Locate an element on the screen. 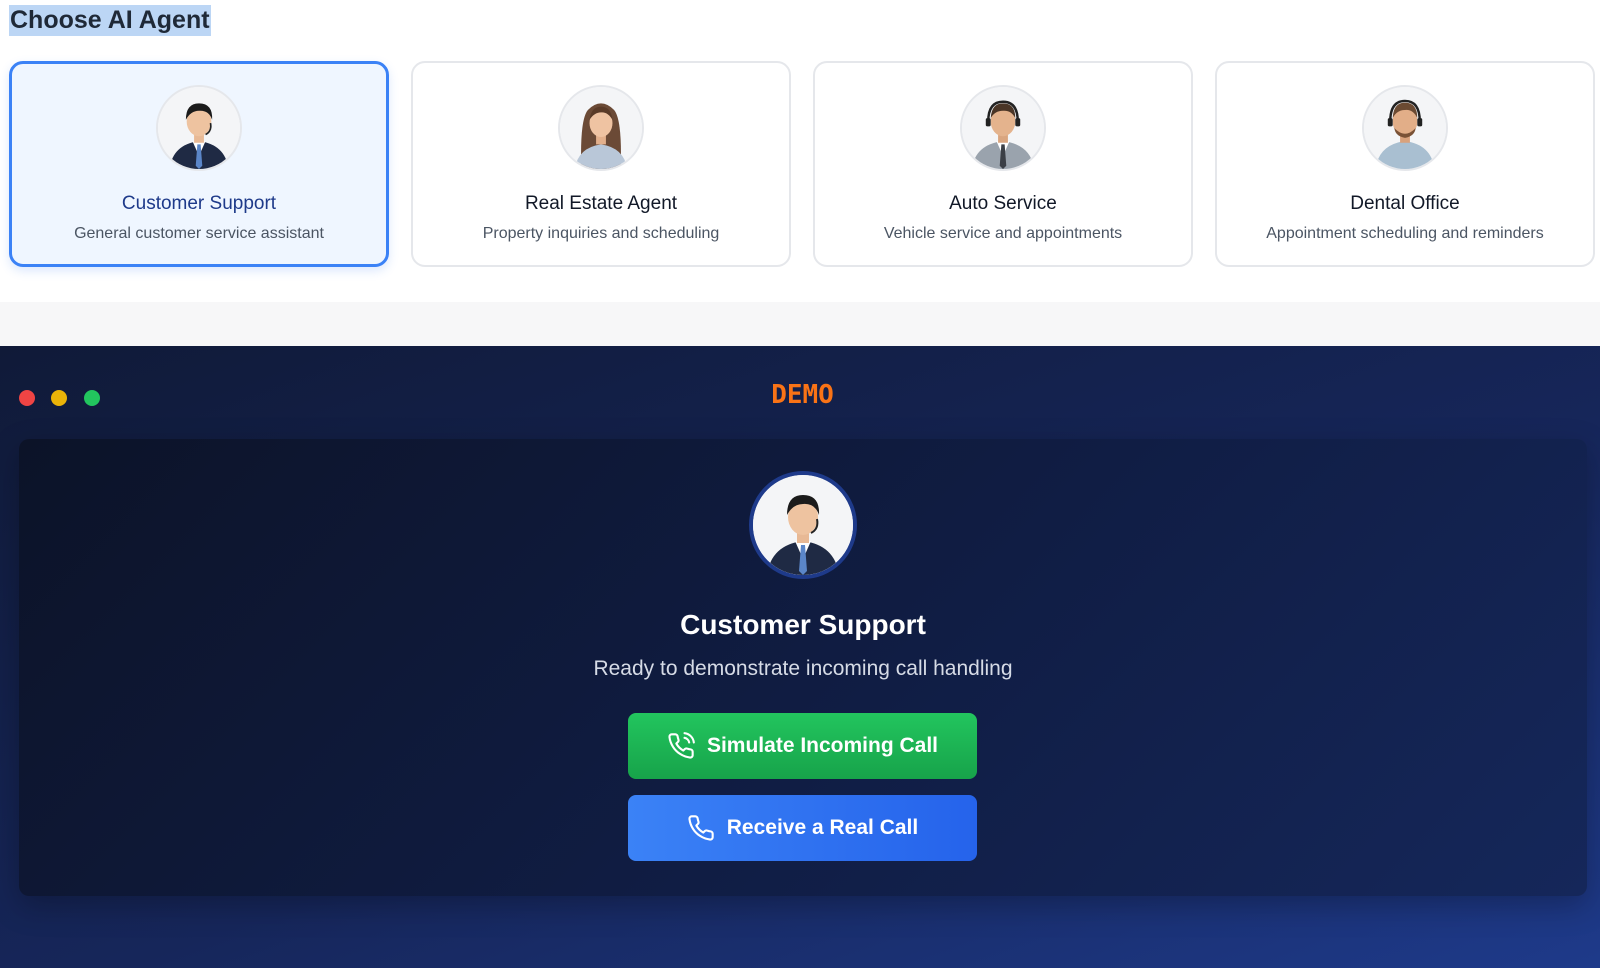 This screenshot has width=1600, height=968. agent-card-title: Real Estate Agent is located at coordinates (601, 203).